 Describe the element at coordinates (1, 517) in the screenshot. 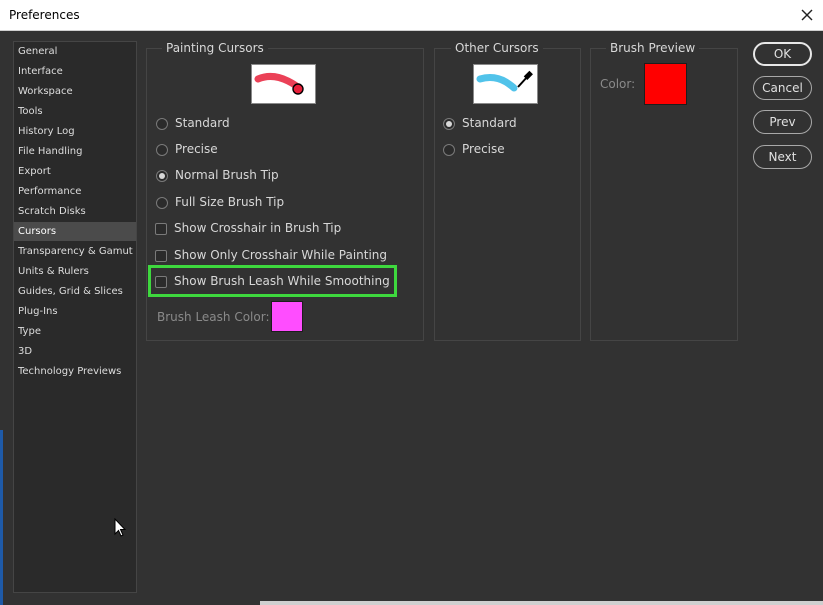

I see `desktop-edge` at that location.